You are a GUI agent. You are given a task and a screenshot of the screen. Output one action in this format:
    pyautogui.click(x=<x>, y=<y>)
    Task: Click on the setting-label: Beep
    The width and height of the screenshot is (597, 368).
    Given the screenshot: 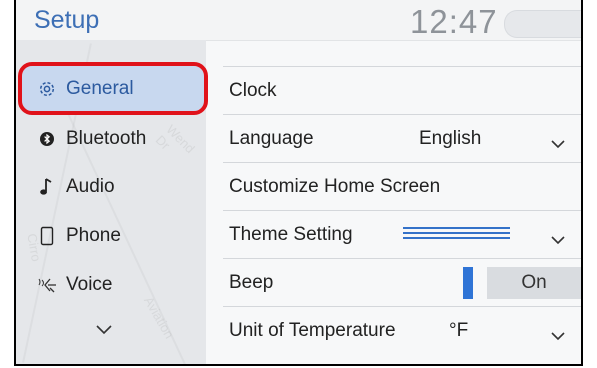 What is the action you would take?
    pyautogui.click(x=251, y=282)
    